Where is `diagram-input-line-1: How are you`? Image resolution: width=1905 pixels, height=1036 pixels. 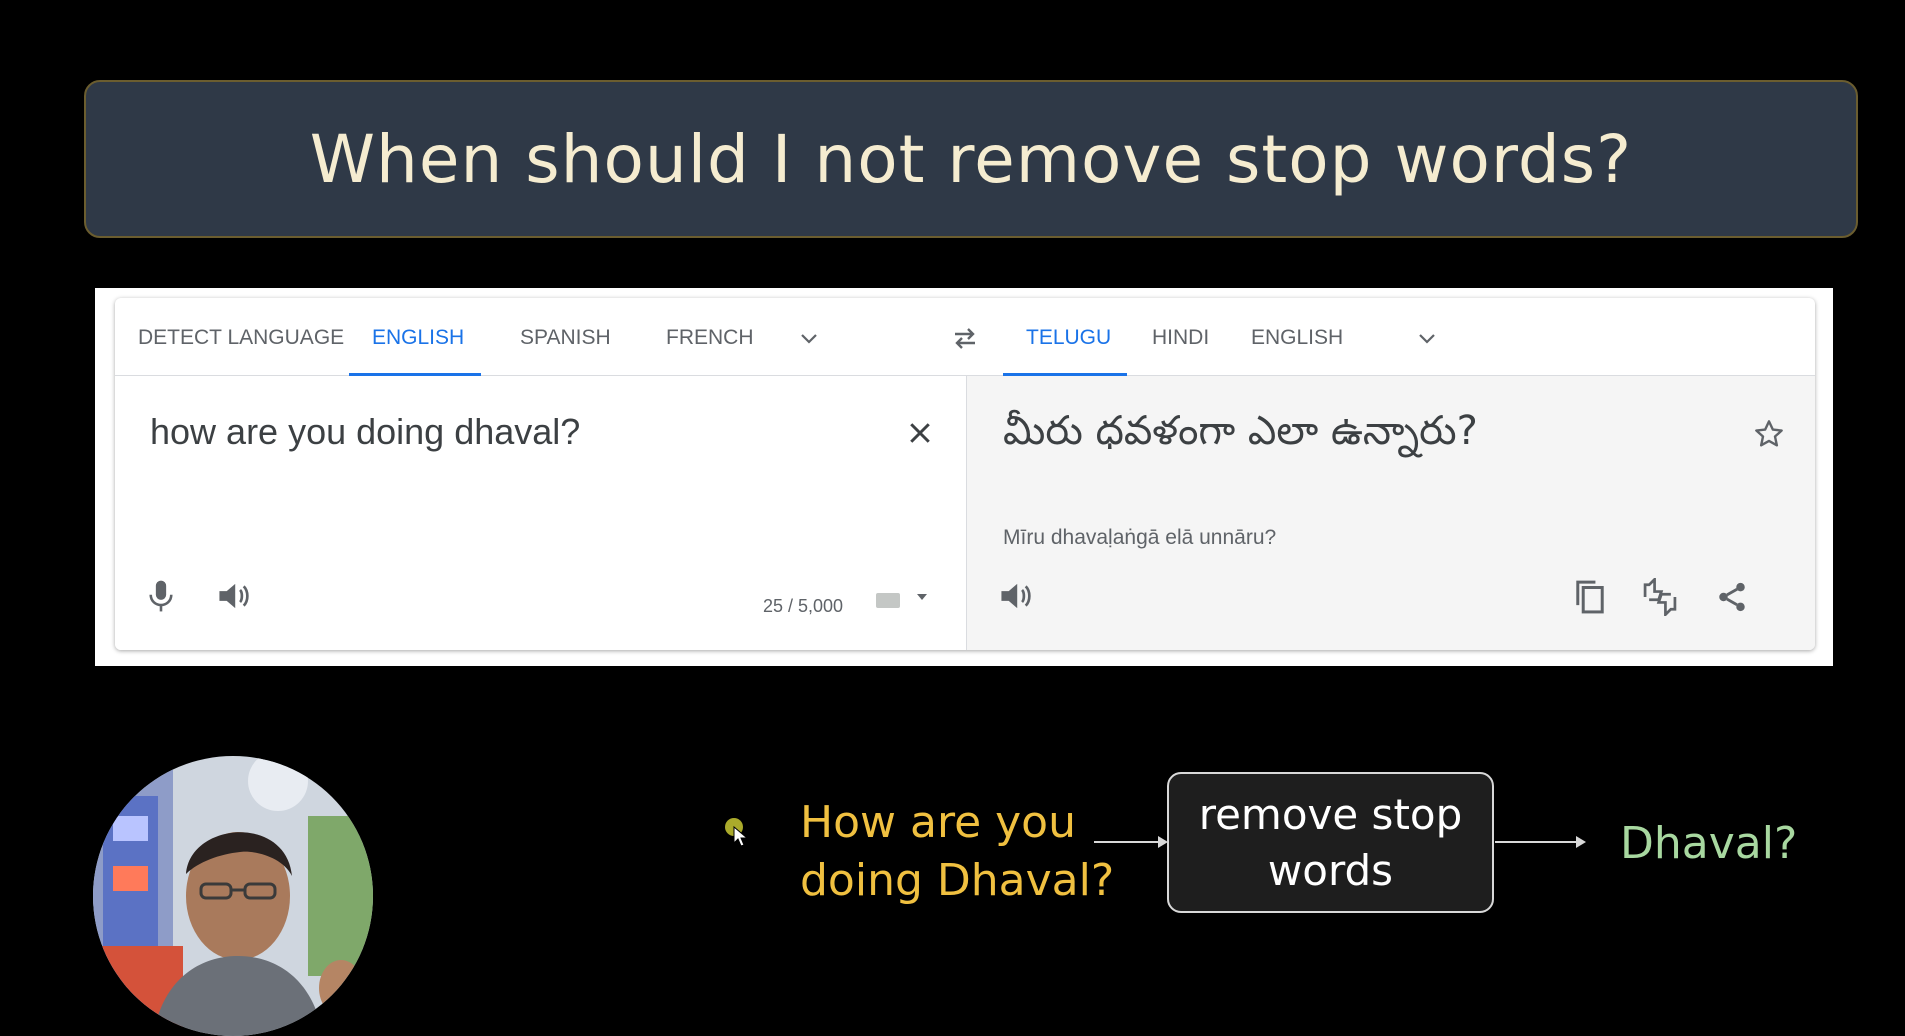
diagram-input-line-1: How are you is located at coordinates (938, 822).